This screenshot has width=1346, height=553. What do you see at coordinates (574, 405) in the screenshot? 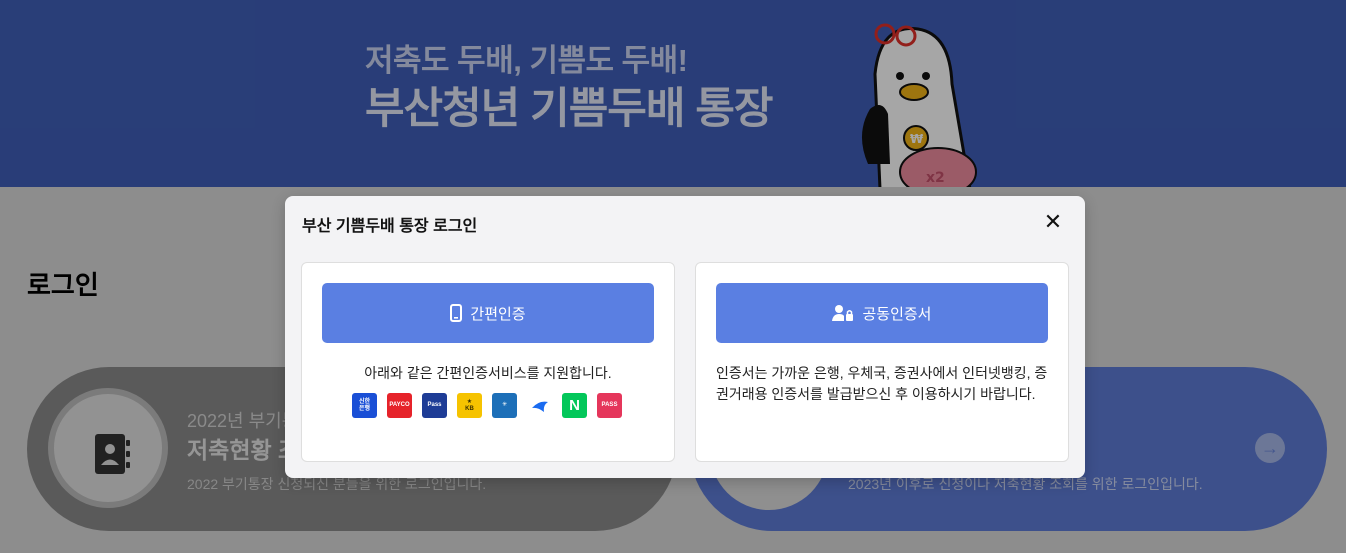
I see `naver-logo-icon: N` at bounding box center [574, 405].